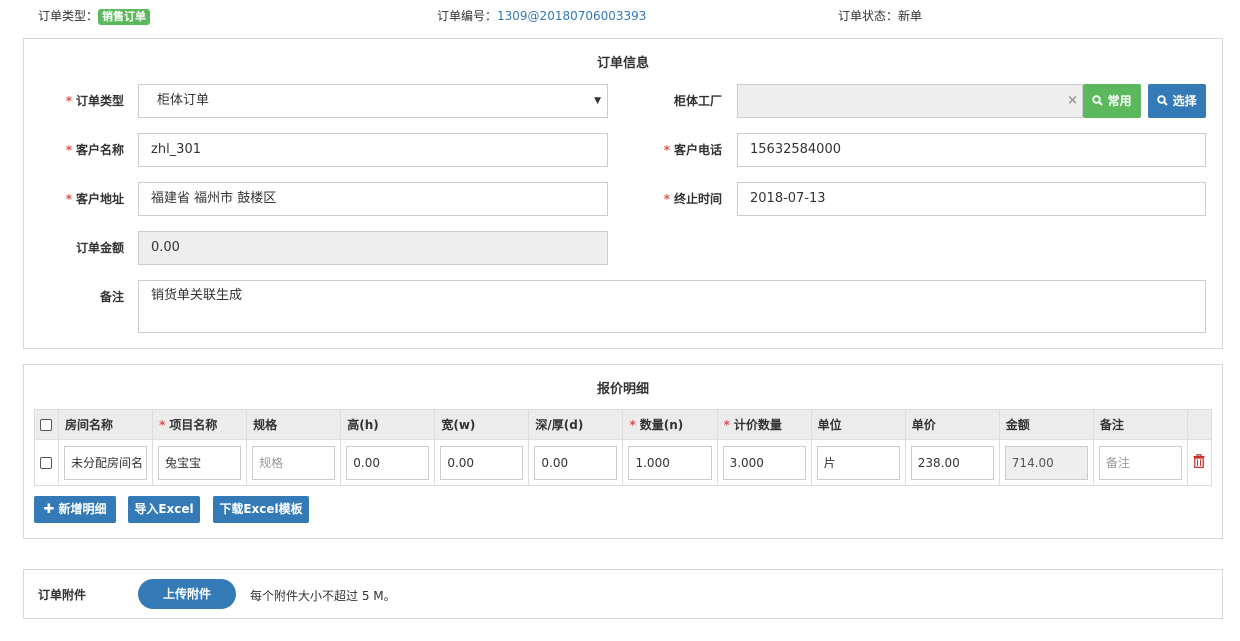 This screenshot has width=1240, height=641. Describe the element at coordinates (697, 101) in the screenshot. I see `factory-label-text: 柜体工厂` at that location.